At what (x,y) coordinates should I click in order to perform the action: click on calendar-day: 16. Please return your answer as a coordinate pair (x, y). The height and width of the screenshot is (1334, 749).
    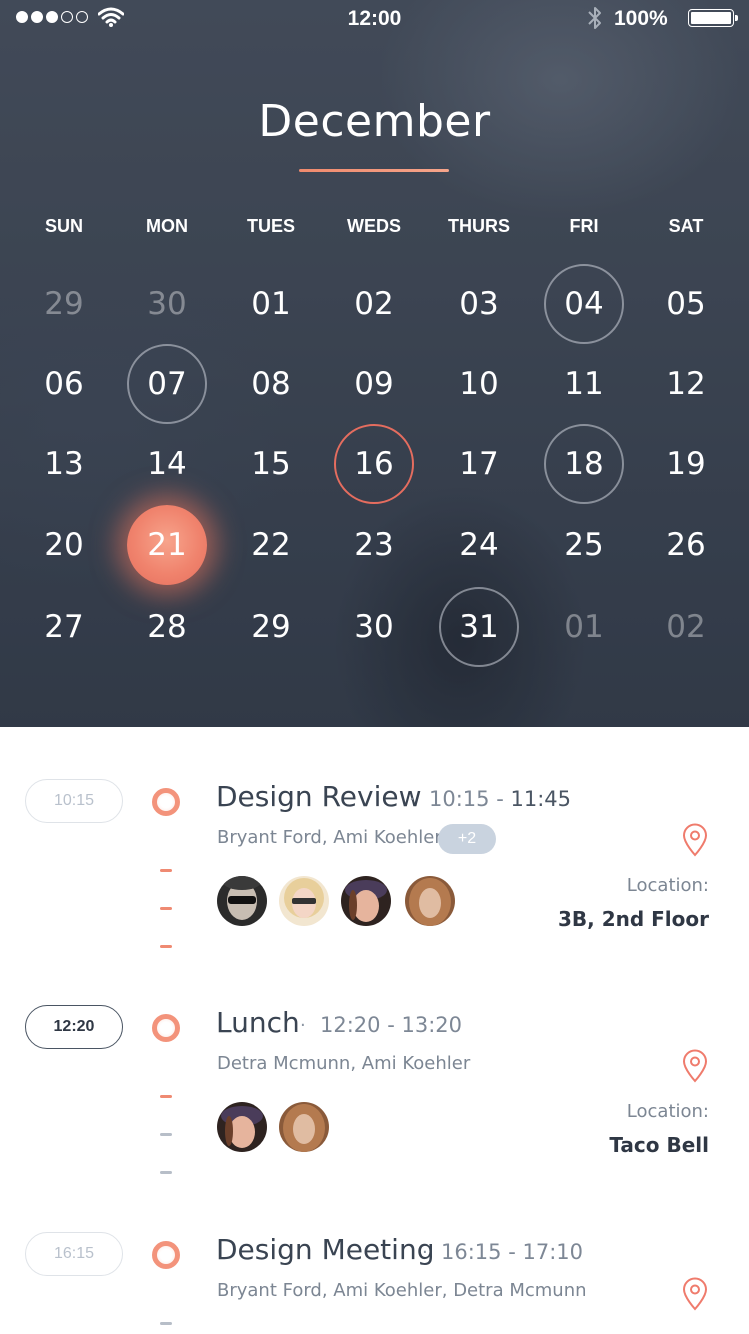
    Looking at the image, I should click on (374, 464).